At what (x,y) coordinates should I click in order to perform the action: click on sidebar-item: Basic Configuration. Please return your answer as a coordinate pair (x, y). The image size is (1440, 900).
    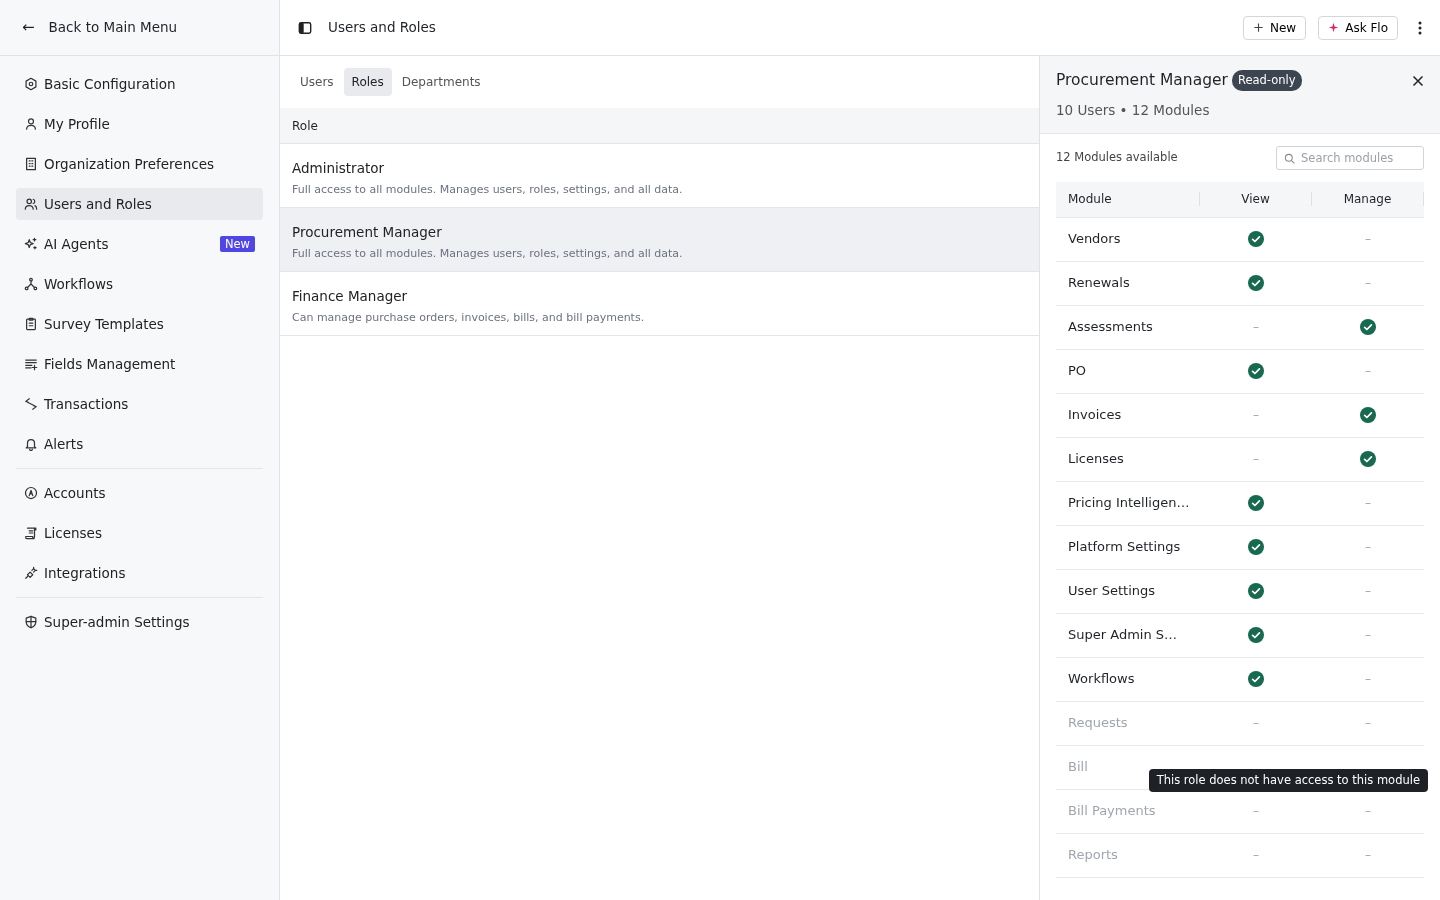
    Looking at the image, I should click on (139, 84).